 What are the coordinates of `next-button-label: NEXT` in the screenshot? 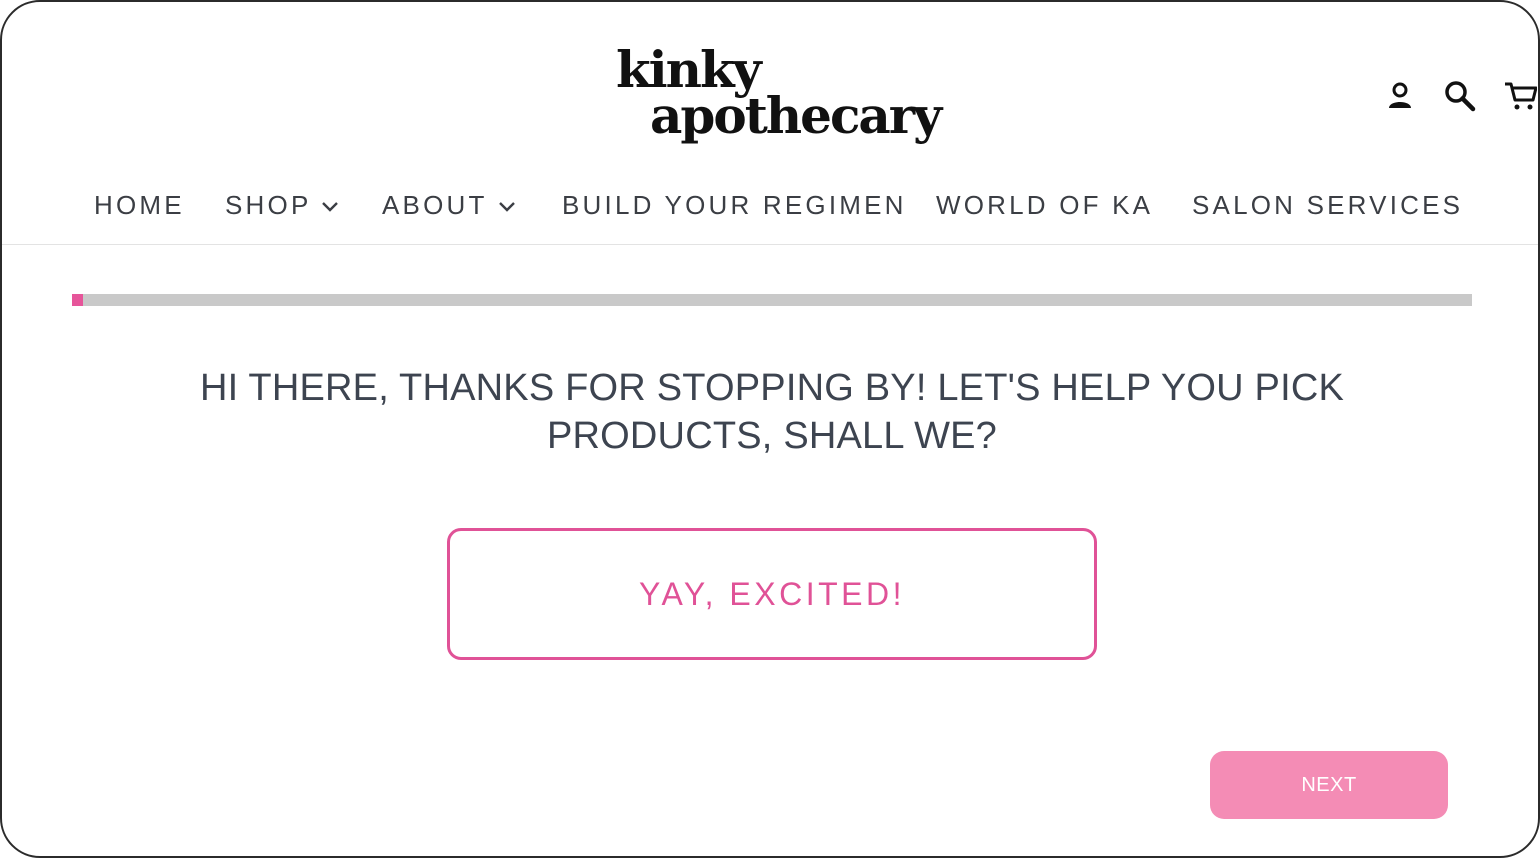 It's located at (1329, 784).